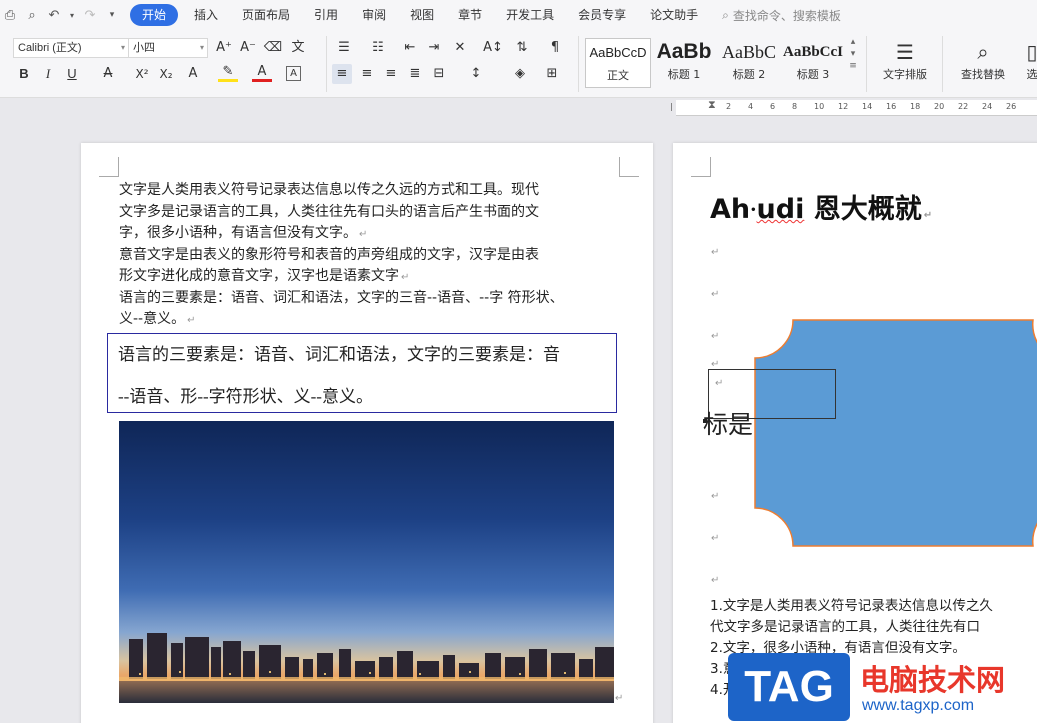 Image resolution: width=1037 pixels, height=723 pixels. I want to click on ruler-strip: ⧗ | 2 4 6 8 10 12 14 16 18 20 22 24 26, so click(853, 107).